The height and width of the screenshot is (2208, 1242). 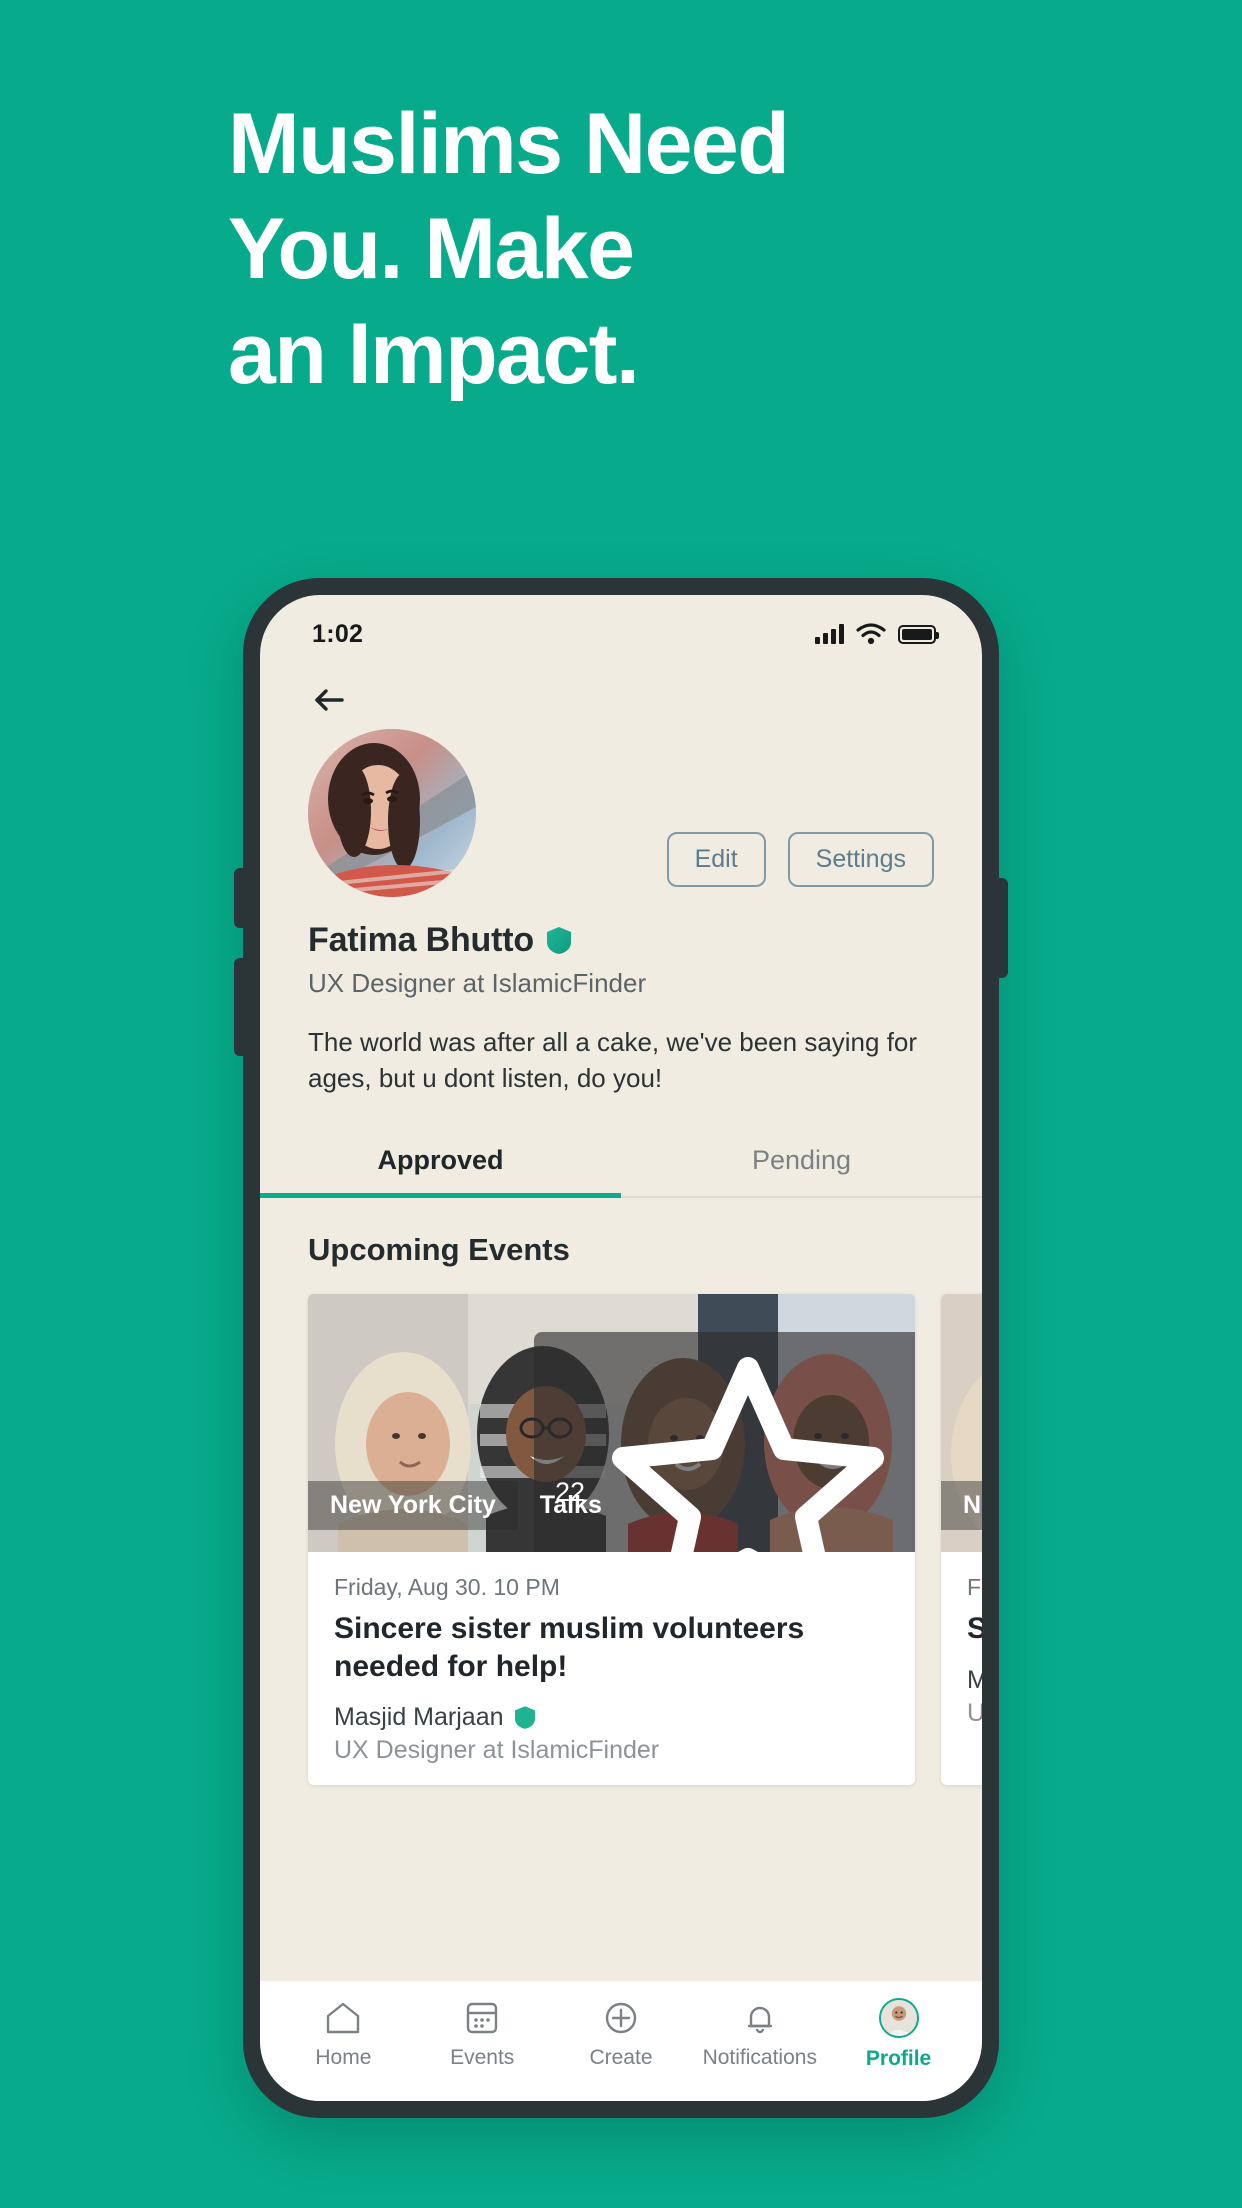 I want to click on avatar-row: Edit Settings, so click(x=621, y=809).